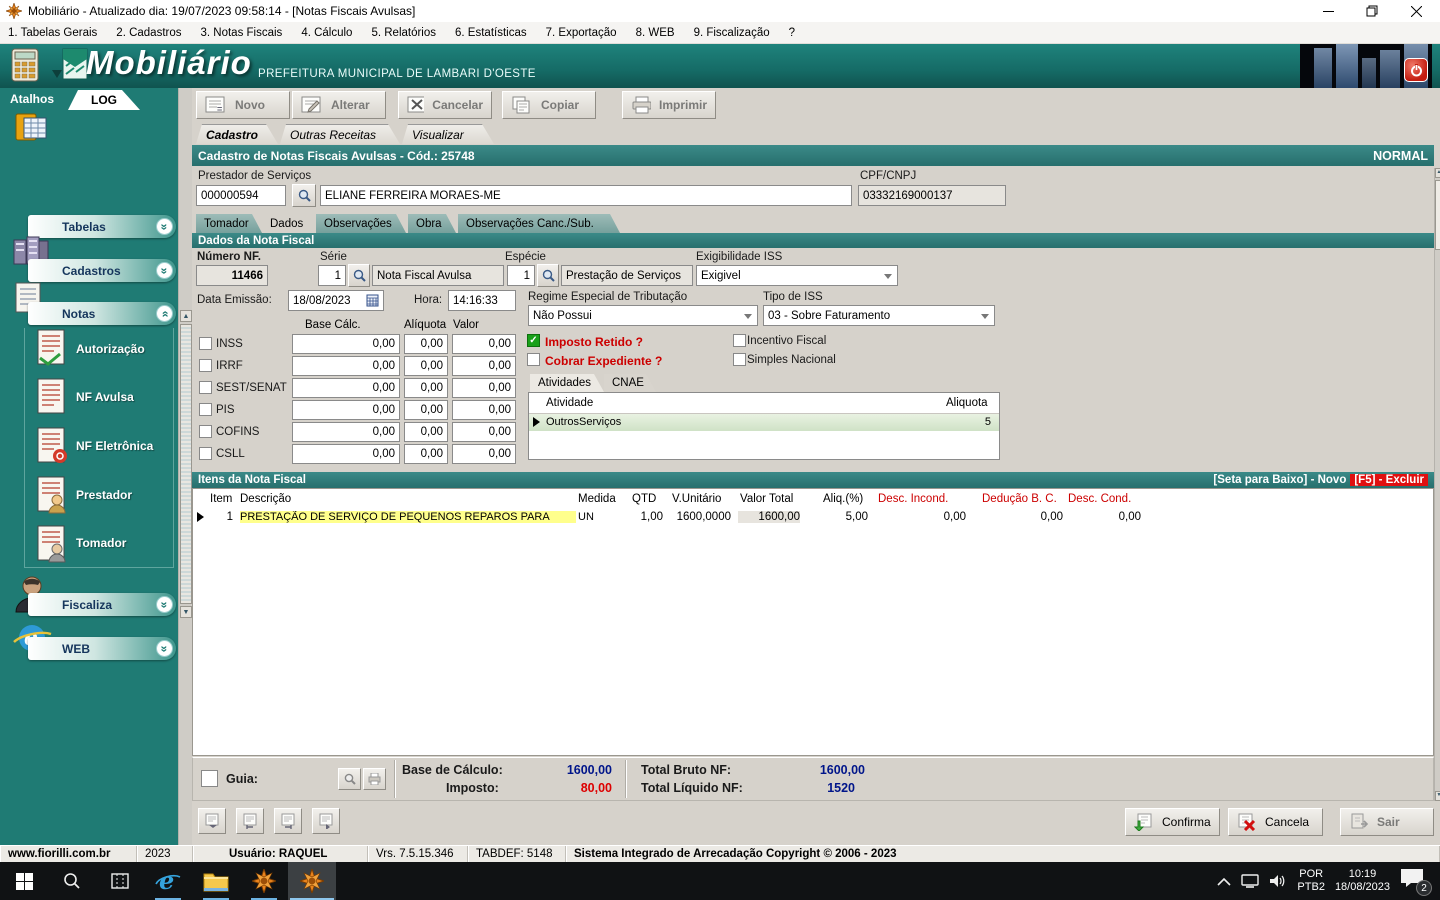 The height and width of the screenshot is (900, 1440). Describe the element at coordinates (426, 366) in the screenshot. I see `irrf-aliquota-field: 0,00` at that location.